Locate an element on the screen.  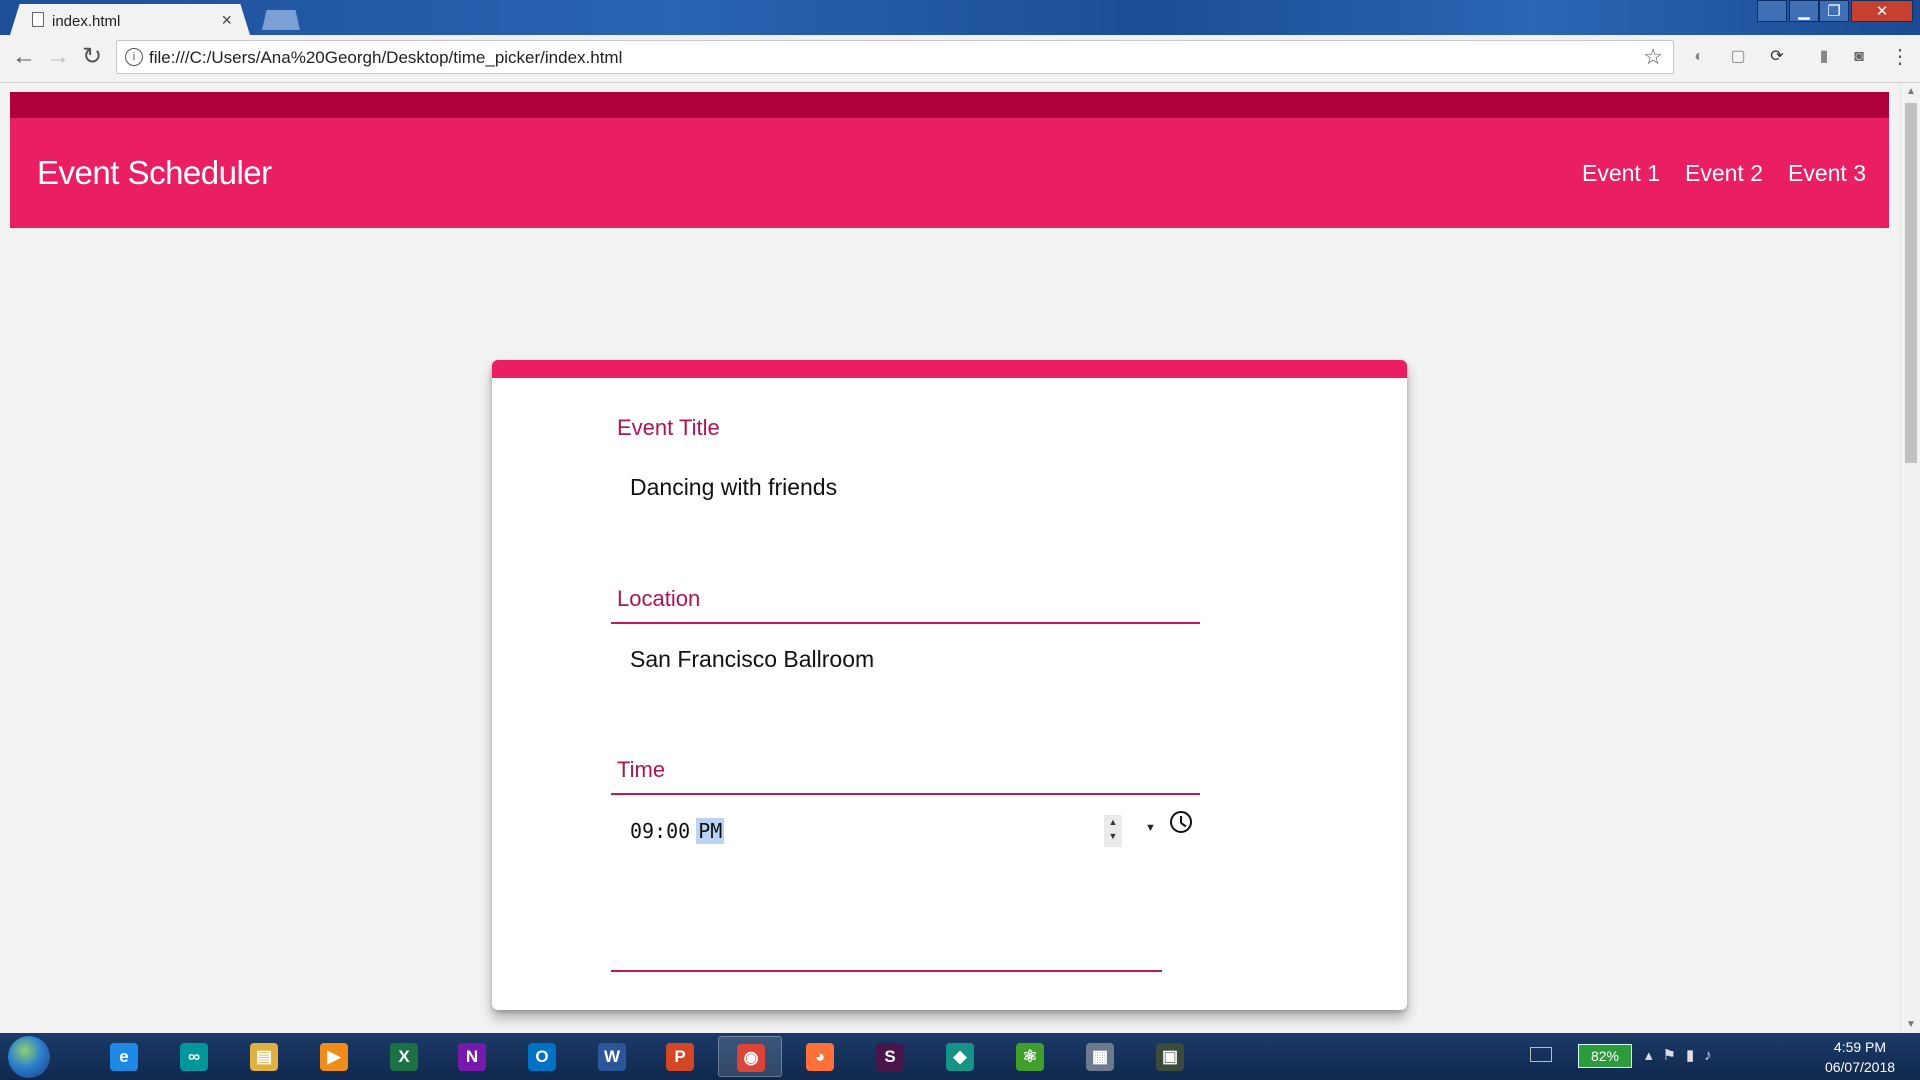
outlook-icon: O is located at coordinates (542, 1057).